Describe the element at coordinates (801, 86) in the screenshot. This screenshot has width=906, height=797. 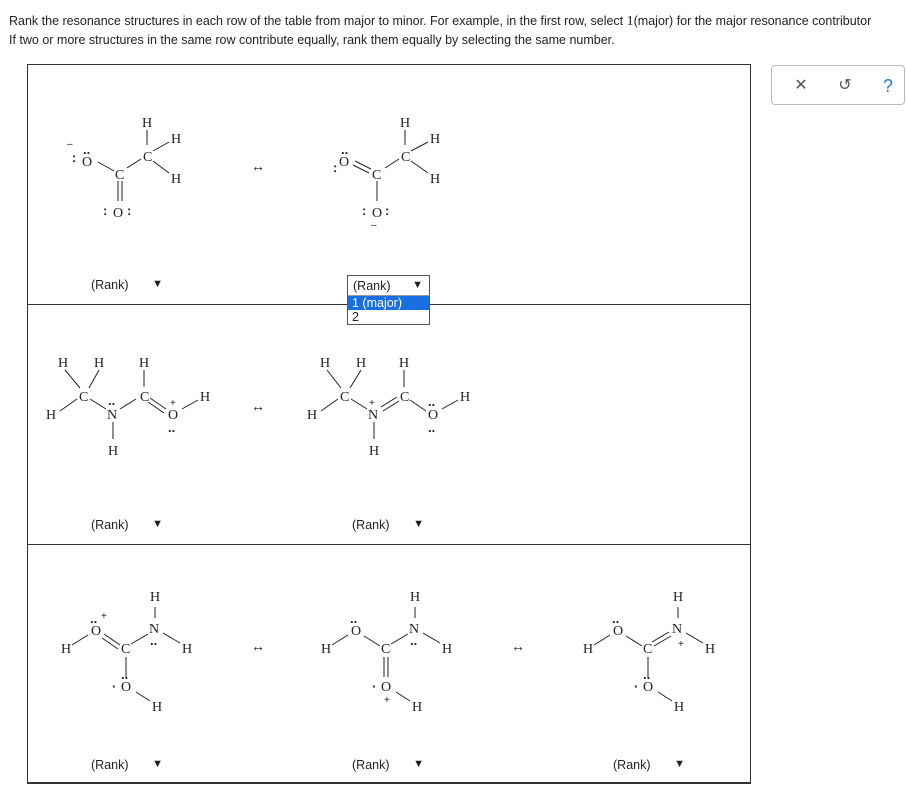
I see `clear-button: ✕` at that location.